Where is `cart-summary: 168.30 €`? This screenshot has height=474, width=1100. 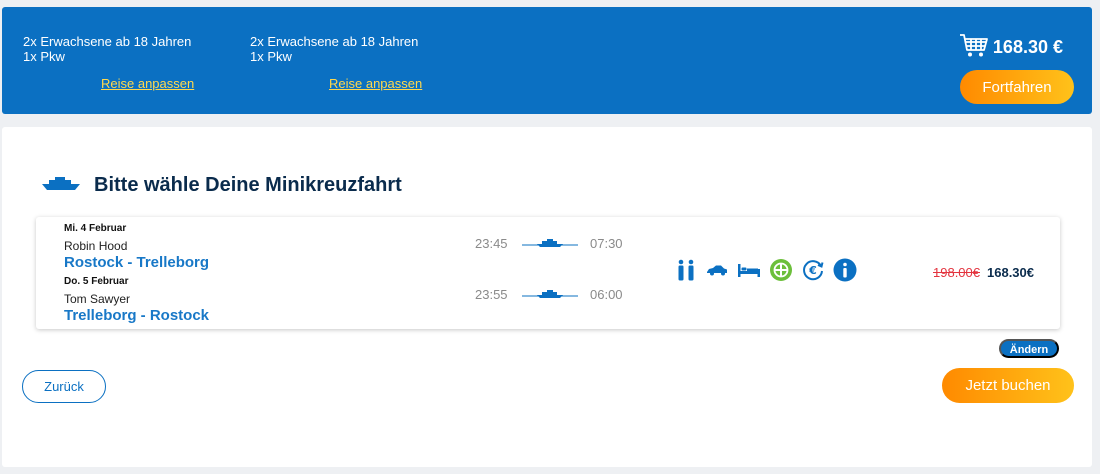
cart-summary: 168.30 € is located at coordinates (1011, 47).